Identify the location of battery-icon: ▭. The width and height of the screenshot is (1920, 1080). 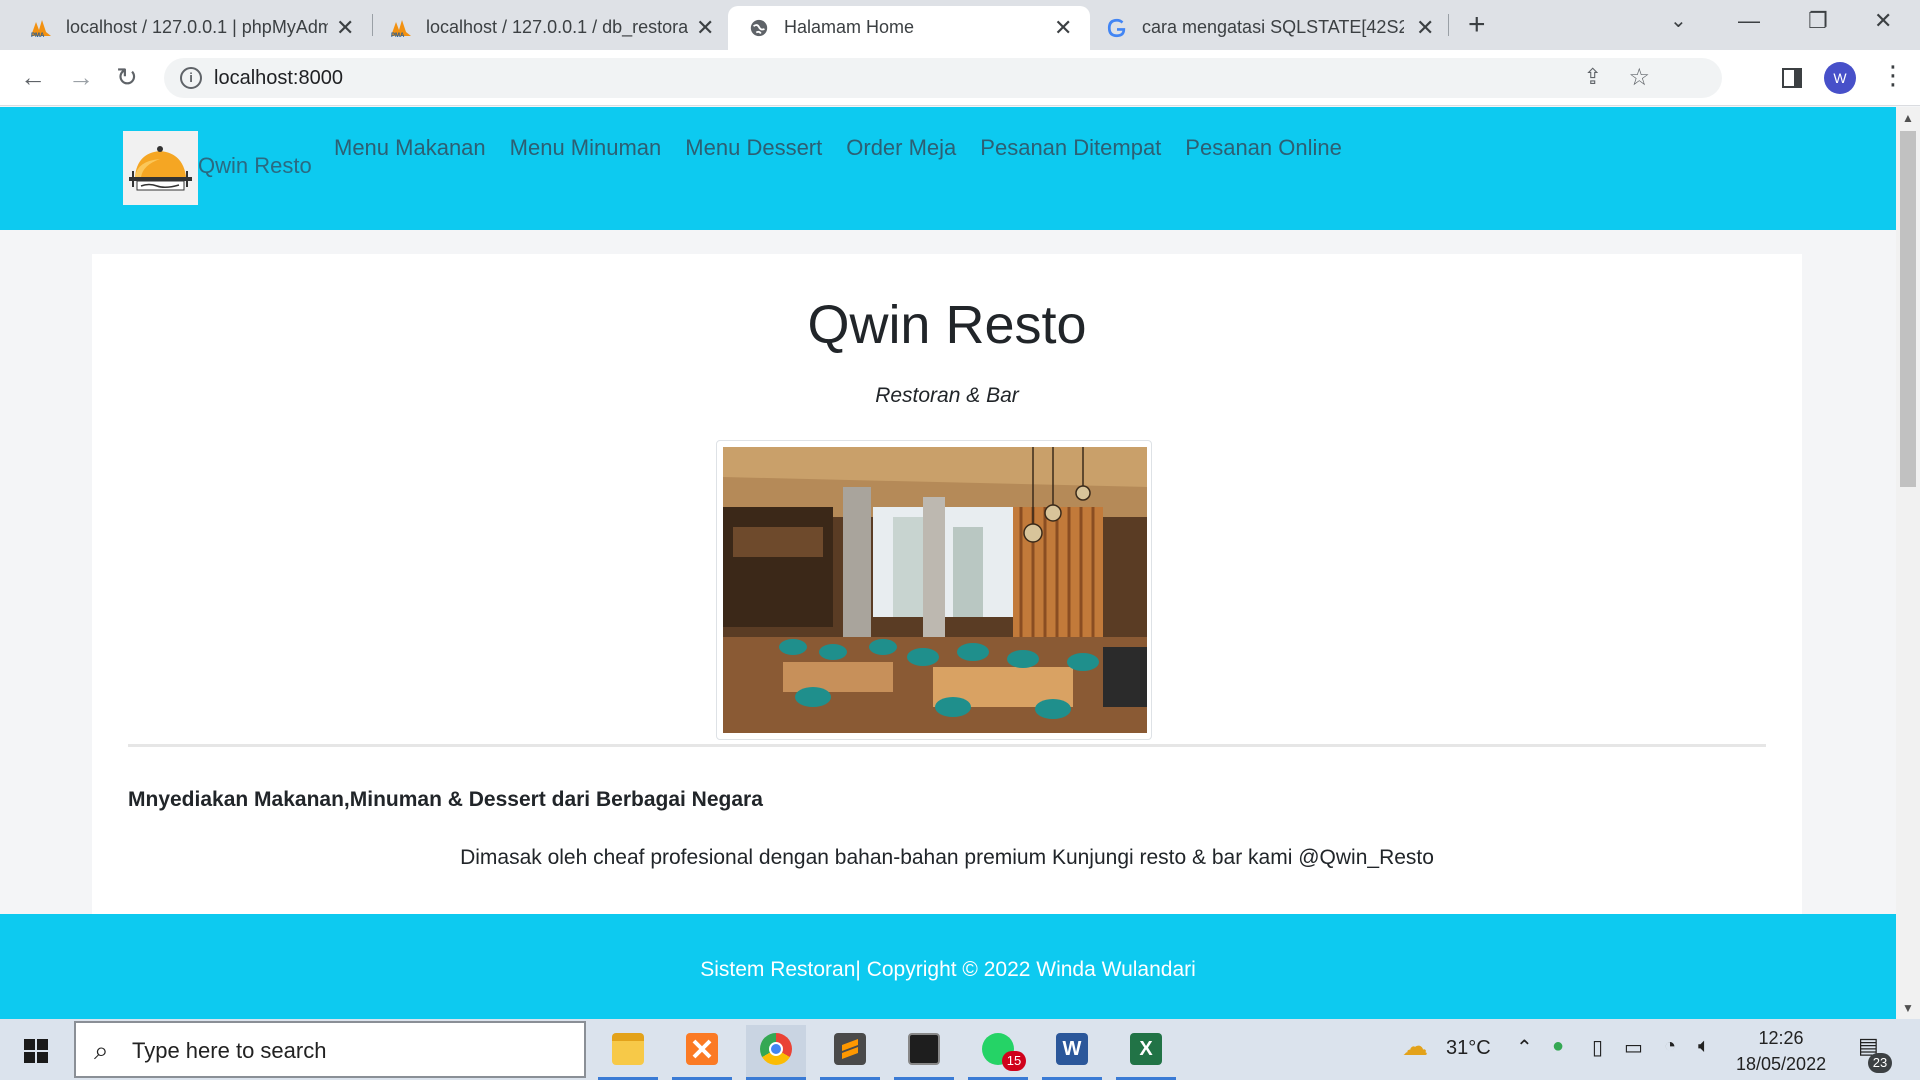
(1633, 1047).